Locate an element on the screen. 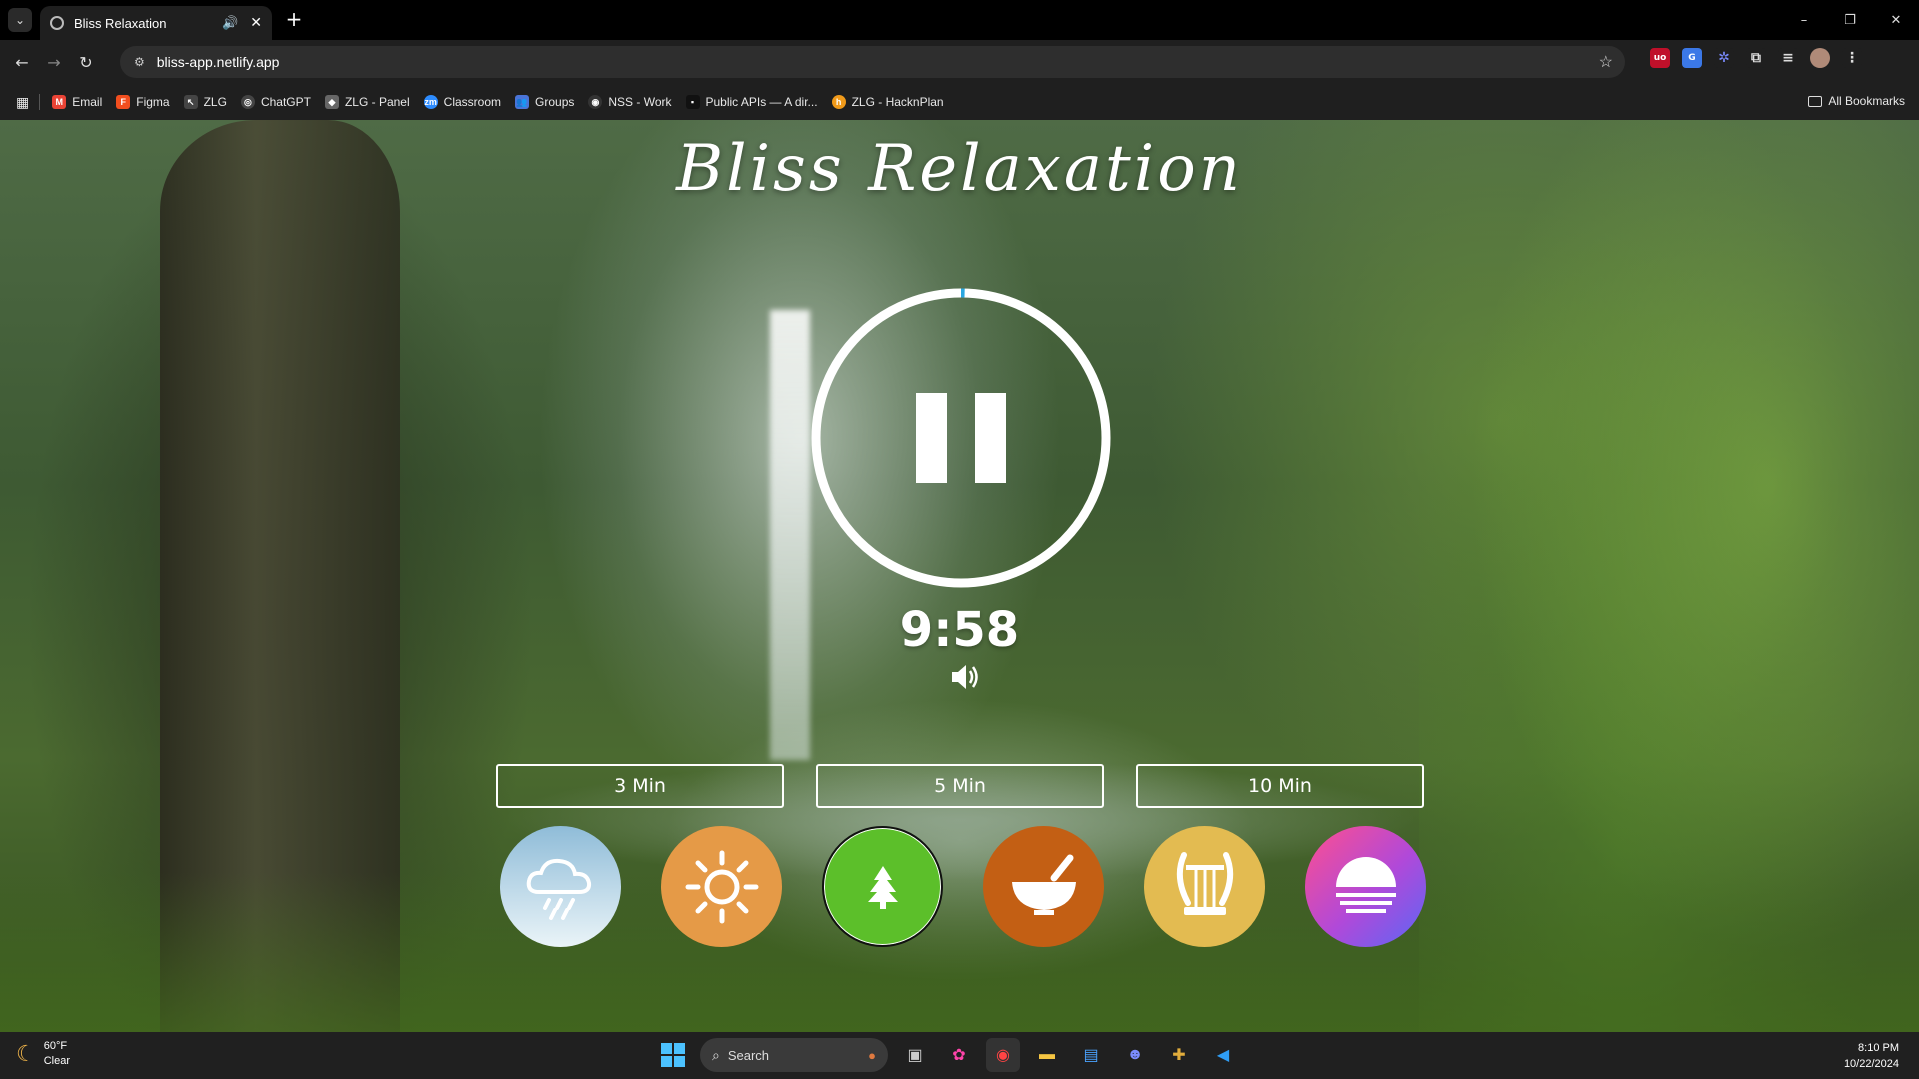  address-text: bliss-app.netlify.app is located at coordinates (218, 62).